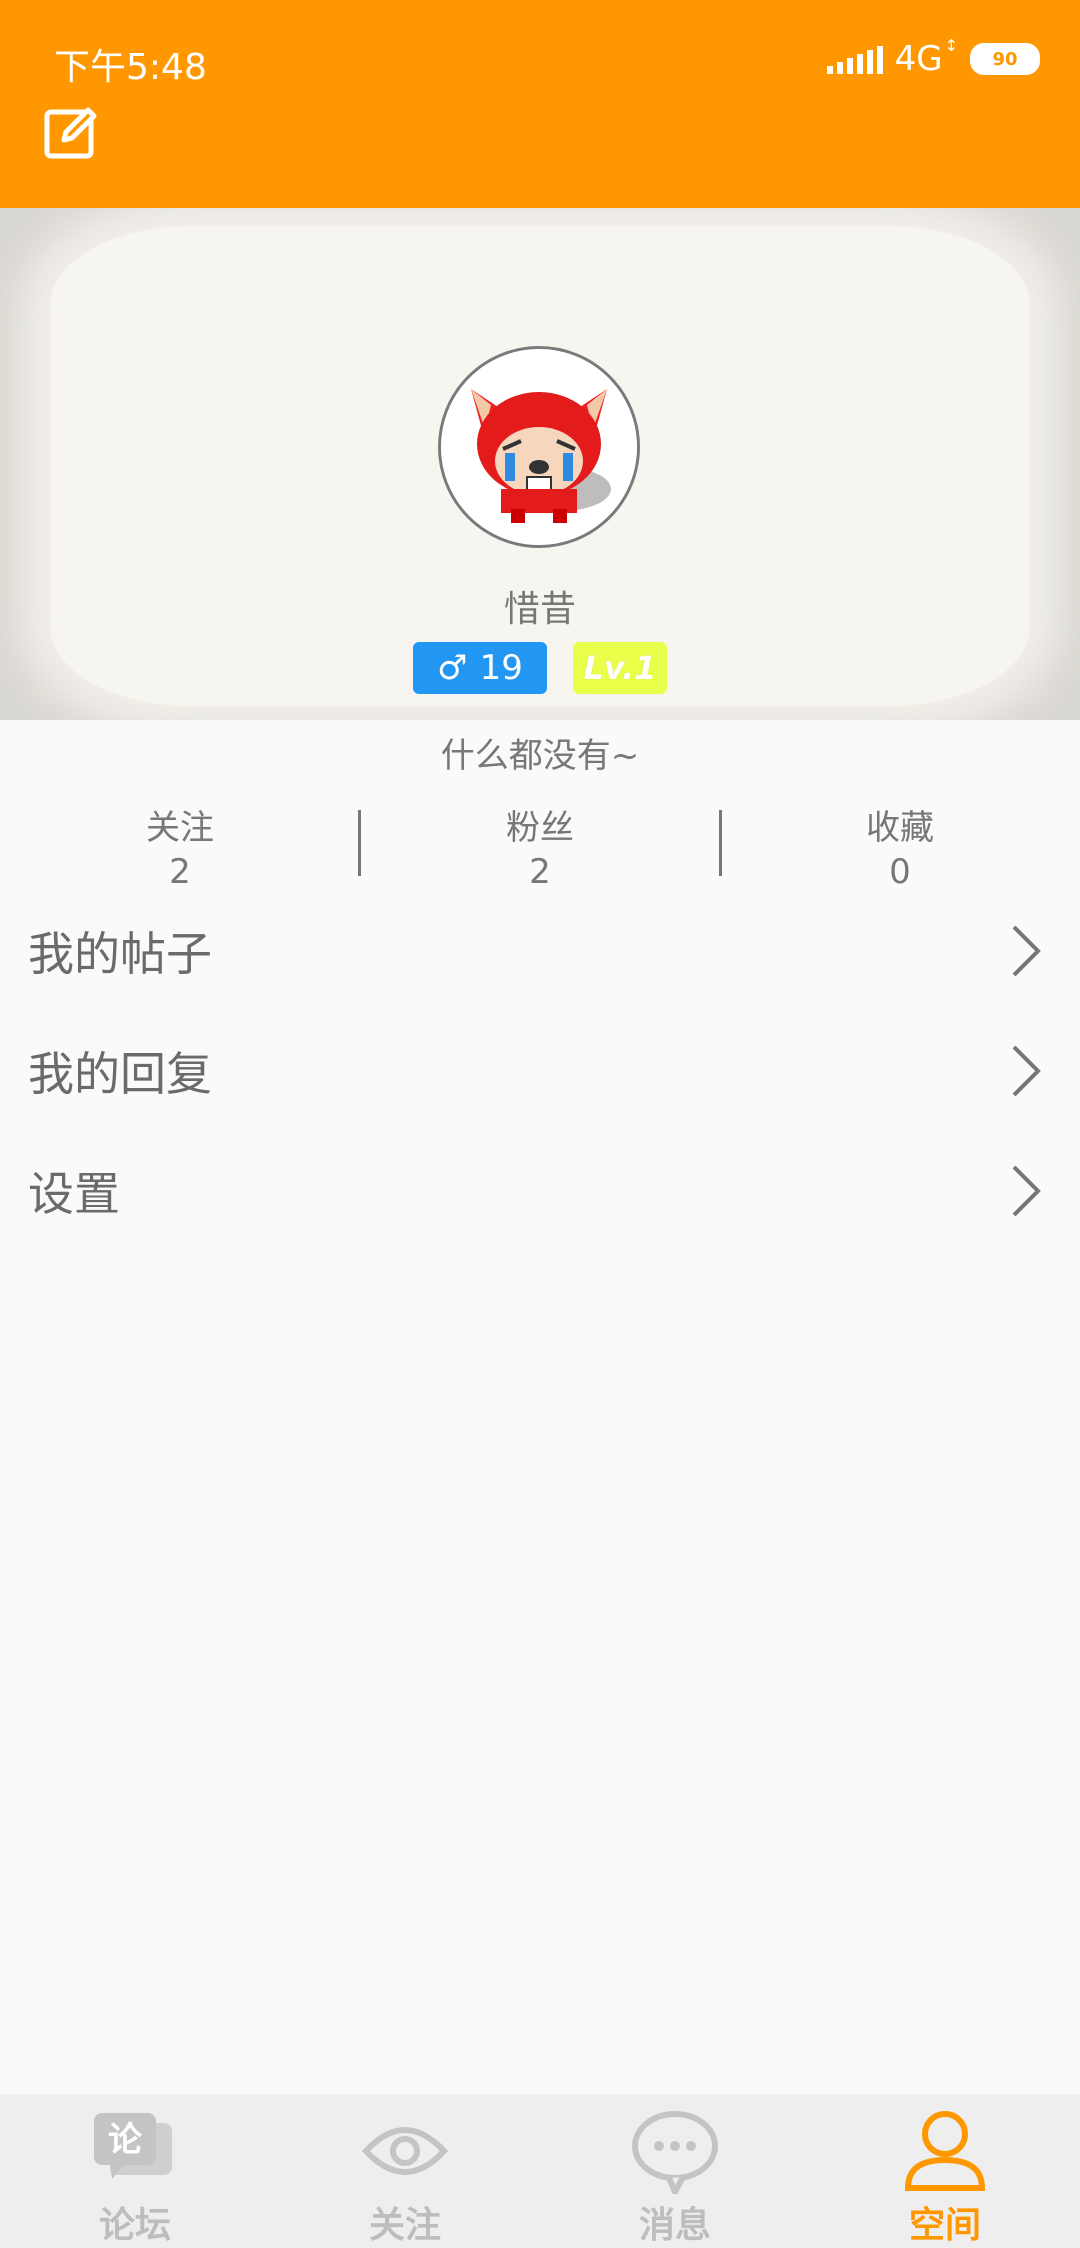 Image resolution: width=1080 pixels, height=2248 pixels. What do you see at coordinates (130, 67) in the screenshot?
I see `status-time: 下午5:48` at bounding box center [130, 67].